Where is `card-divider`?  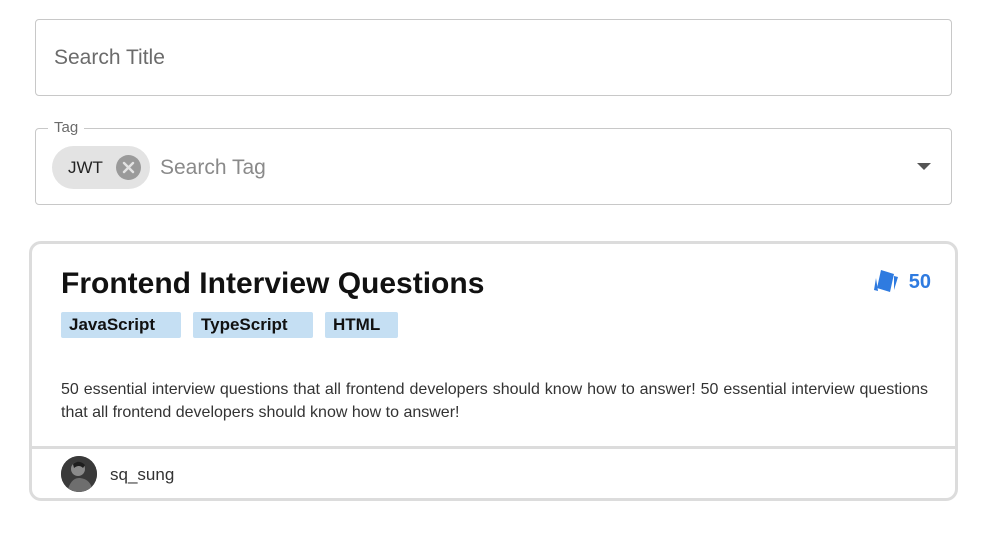 card-divider is located at coordinates (493, 447).